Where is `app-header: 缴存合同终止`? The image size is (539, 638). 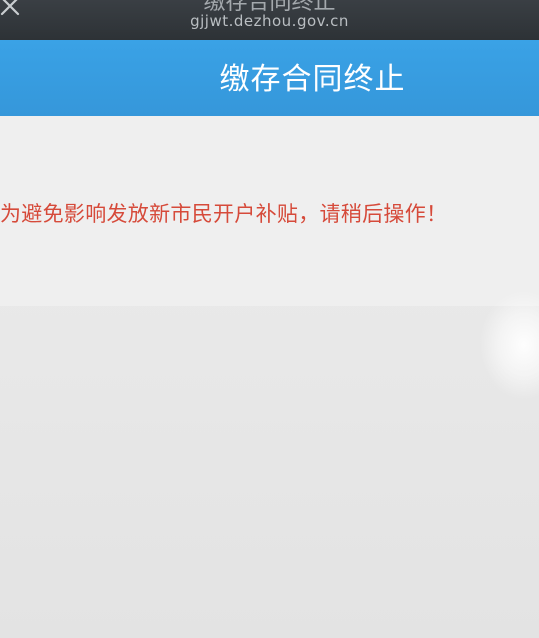 app-header: 缴存合同终止 is located at coordinates (269, 78).